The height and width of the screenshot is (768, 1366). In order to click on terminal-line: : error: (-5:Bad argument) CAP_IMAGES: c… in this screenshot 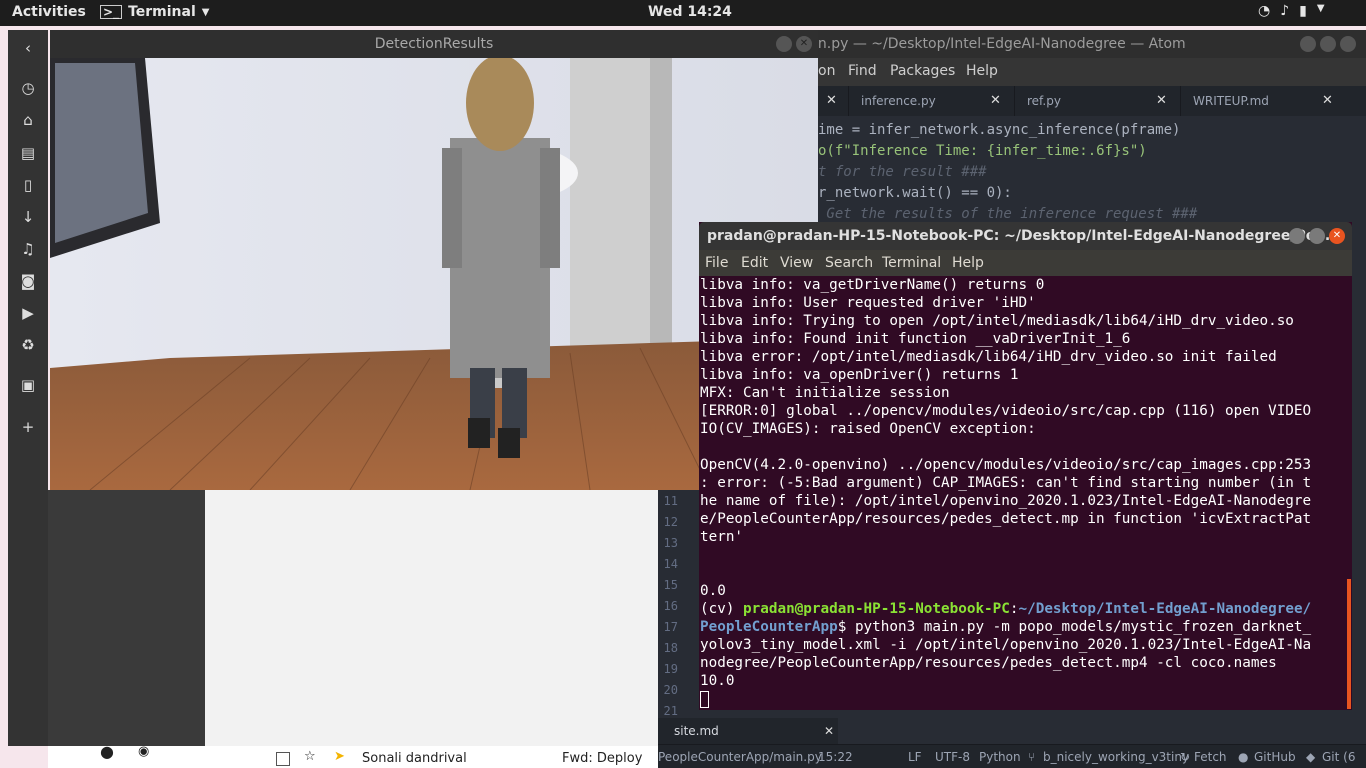, I will do `click(1006, 483)`.